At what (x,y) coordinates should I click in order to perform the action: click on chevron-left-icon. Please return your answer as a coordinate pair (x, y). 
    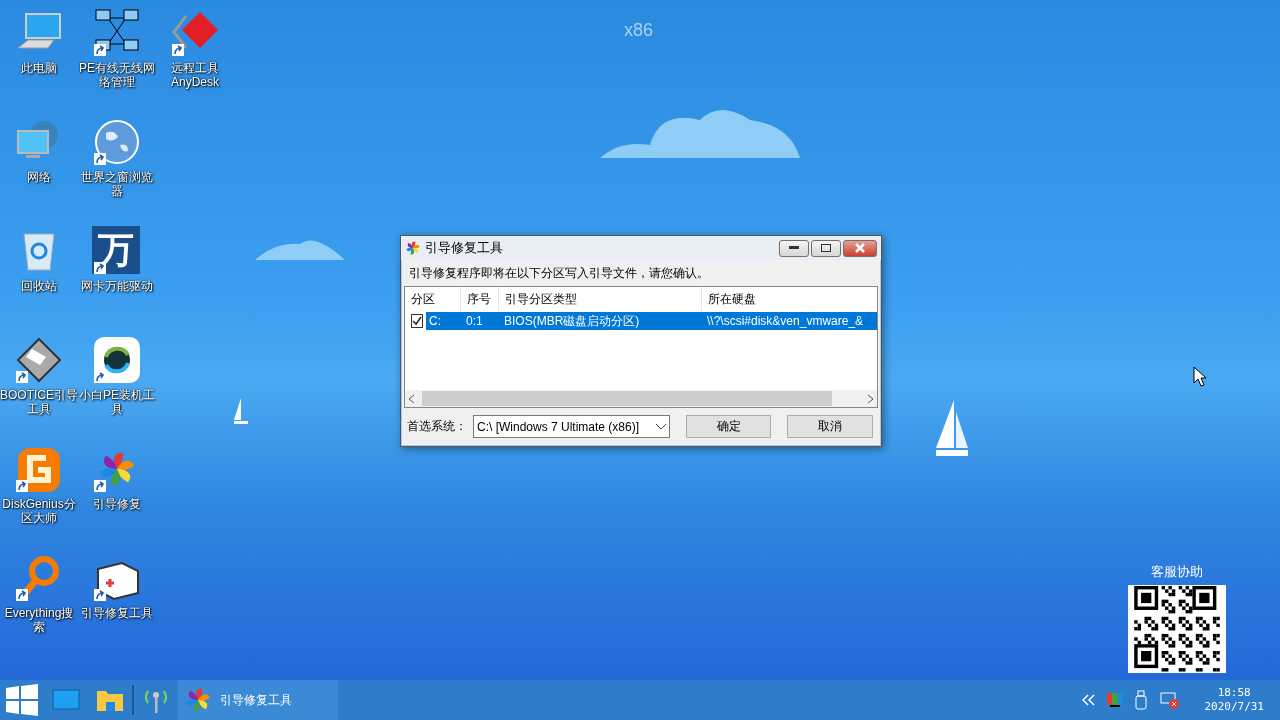
    Looking at the image, I should click on (1089, 700).